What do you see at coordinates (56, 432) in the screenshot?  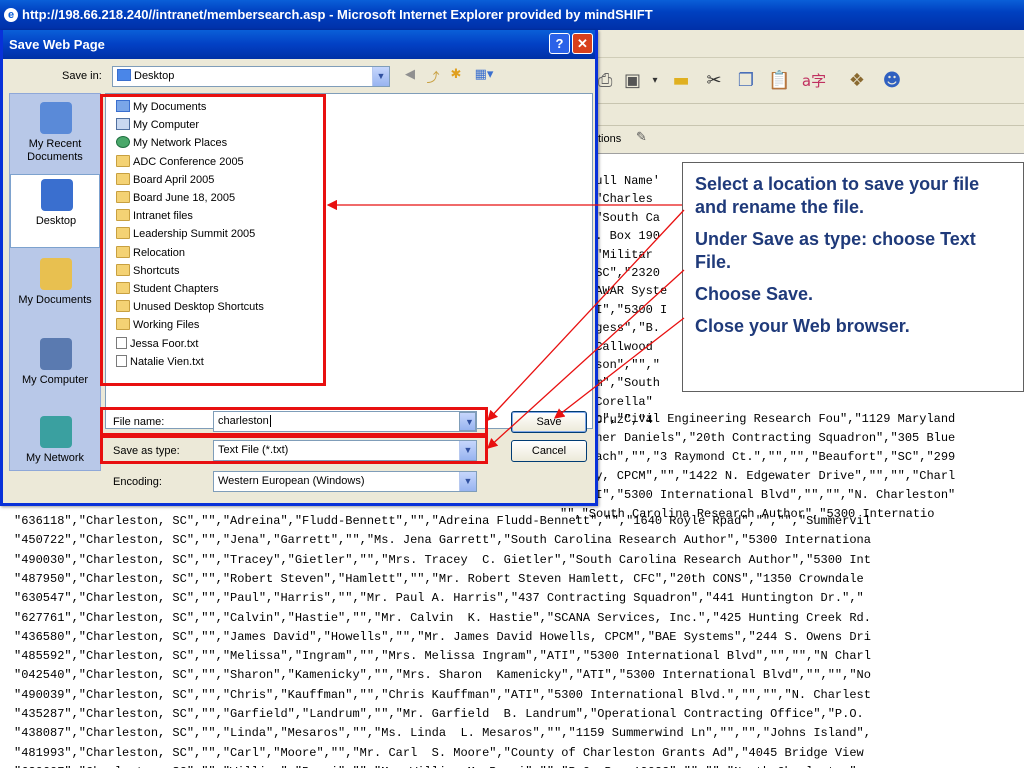 I see `my-network-icon` at bounding box center [56, 432].